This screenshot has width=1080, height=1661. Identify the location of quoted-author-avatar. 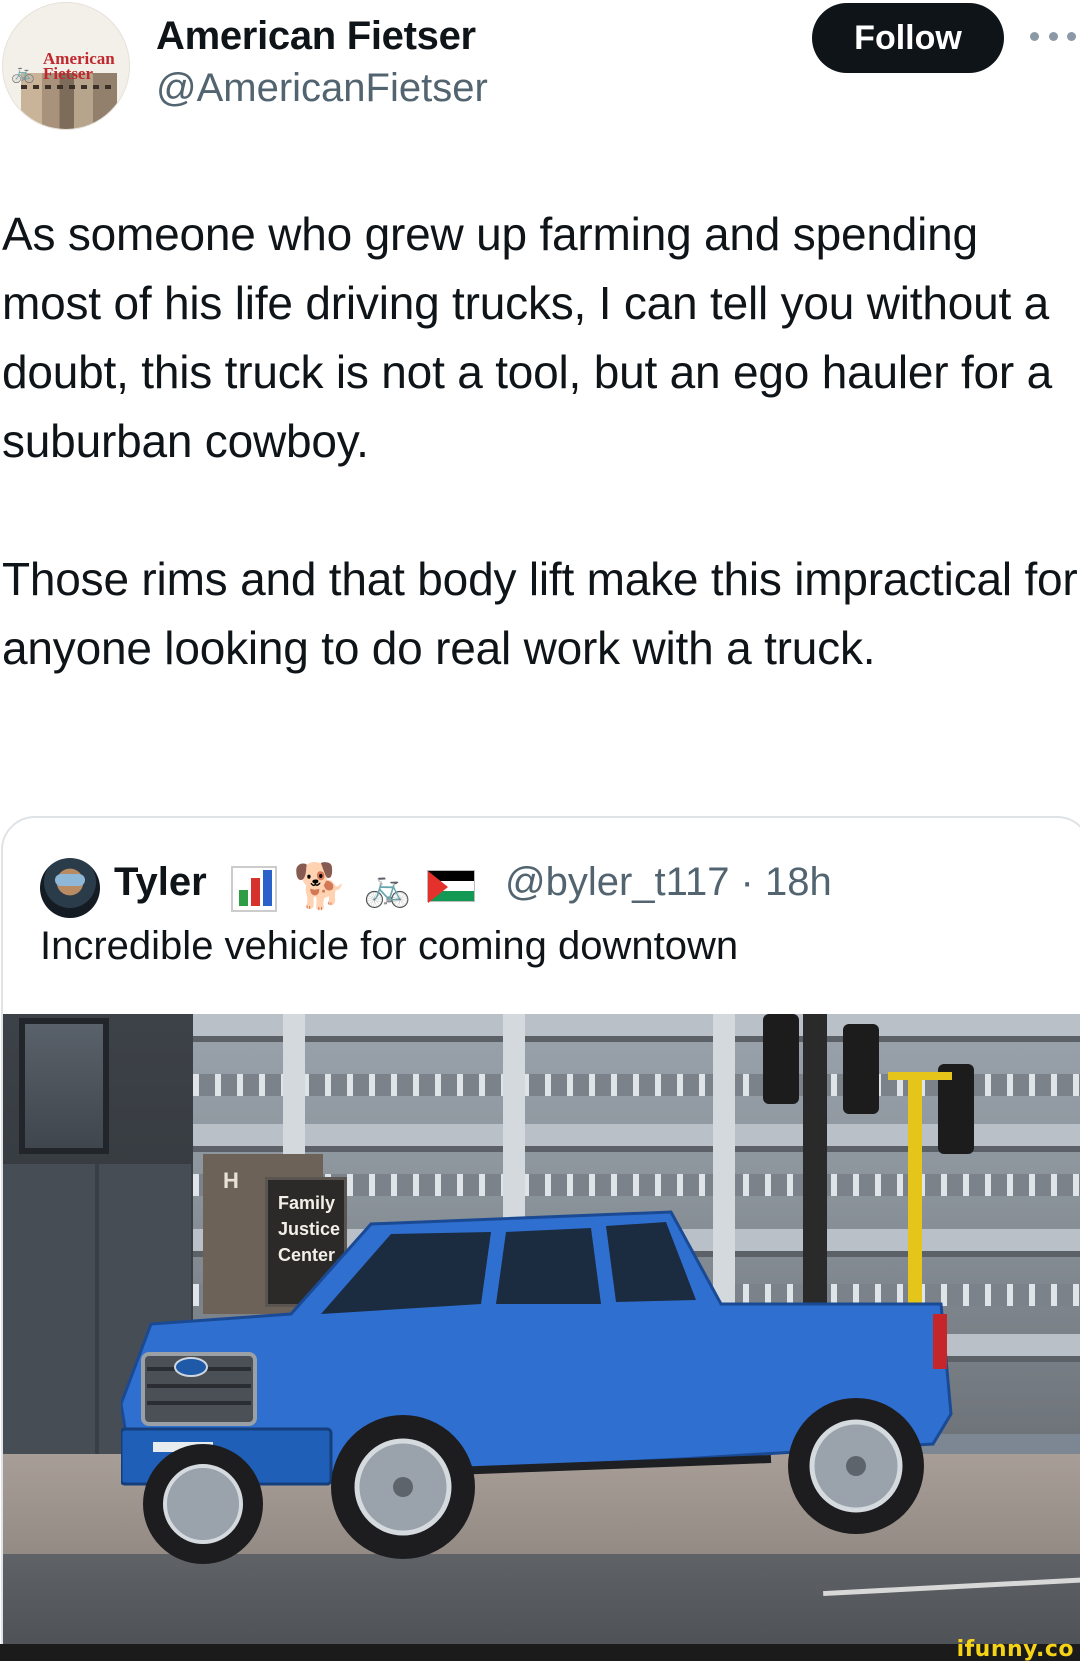
(70, 888).